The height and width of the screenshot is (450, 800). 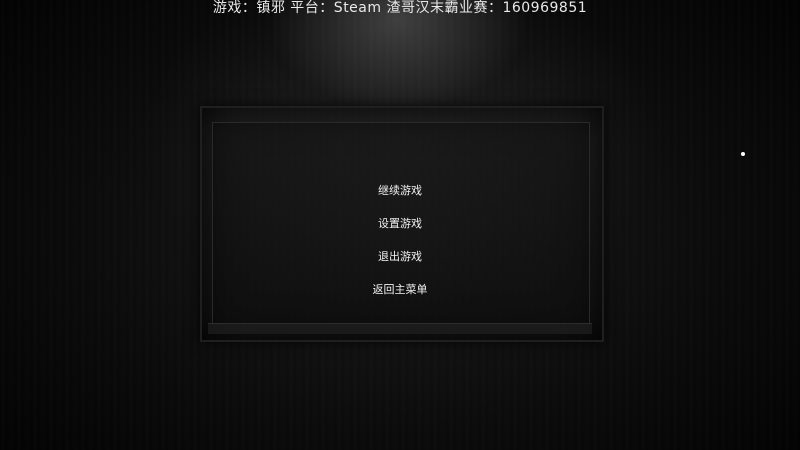 What do you see at coordinates (400, 257) in the screenshot?
I see `exit-game-button: 退出游戏` at bounding box center [400, 257].